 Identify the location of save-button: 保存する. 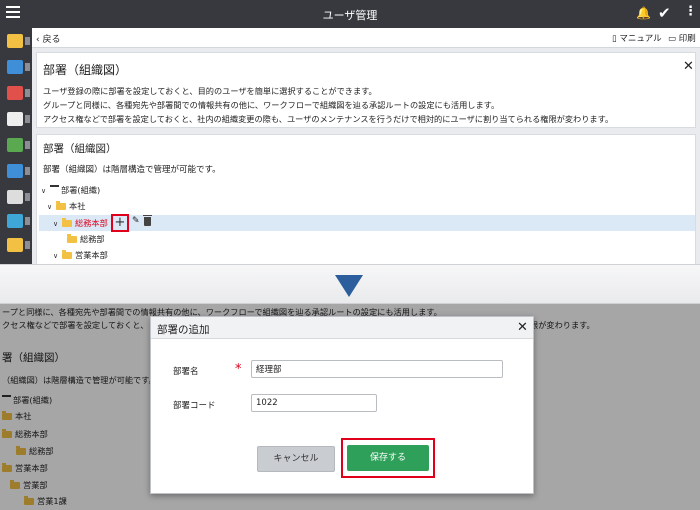
(388, 458).